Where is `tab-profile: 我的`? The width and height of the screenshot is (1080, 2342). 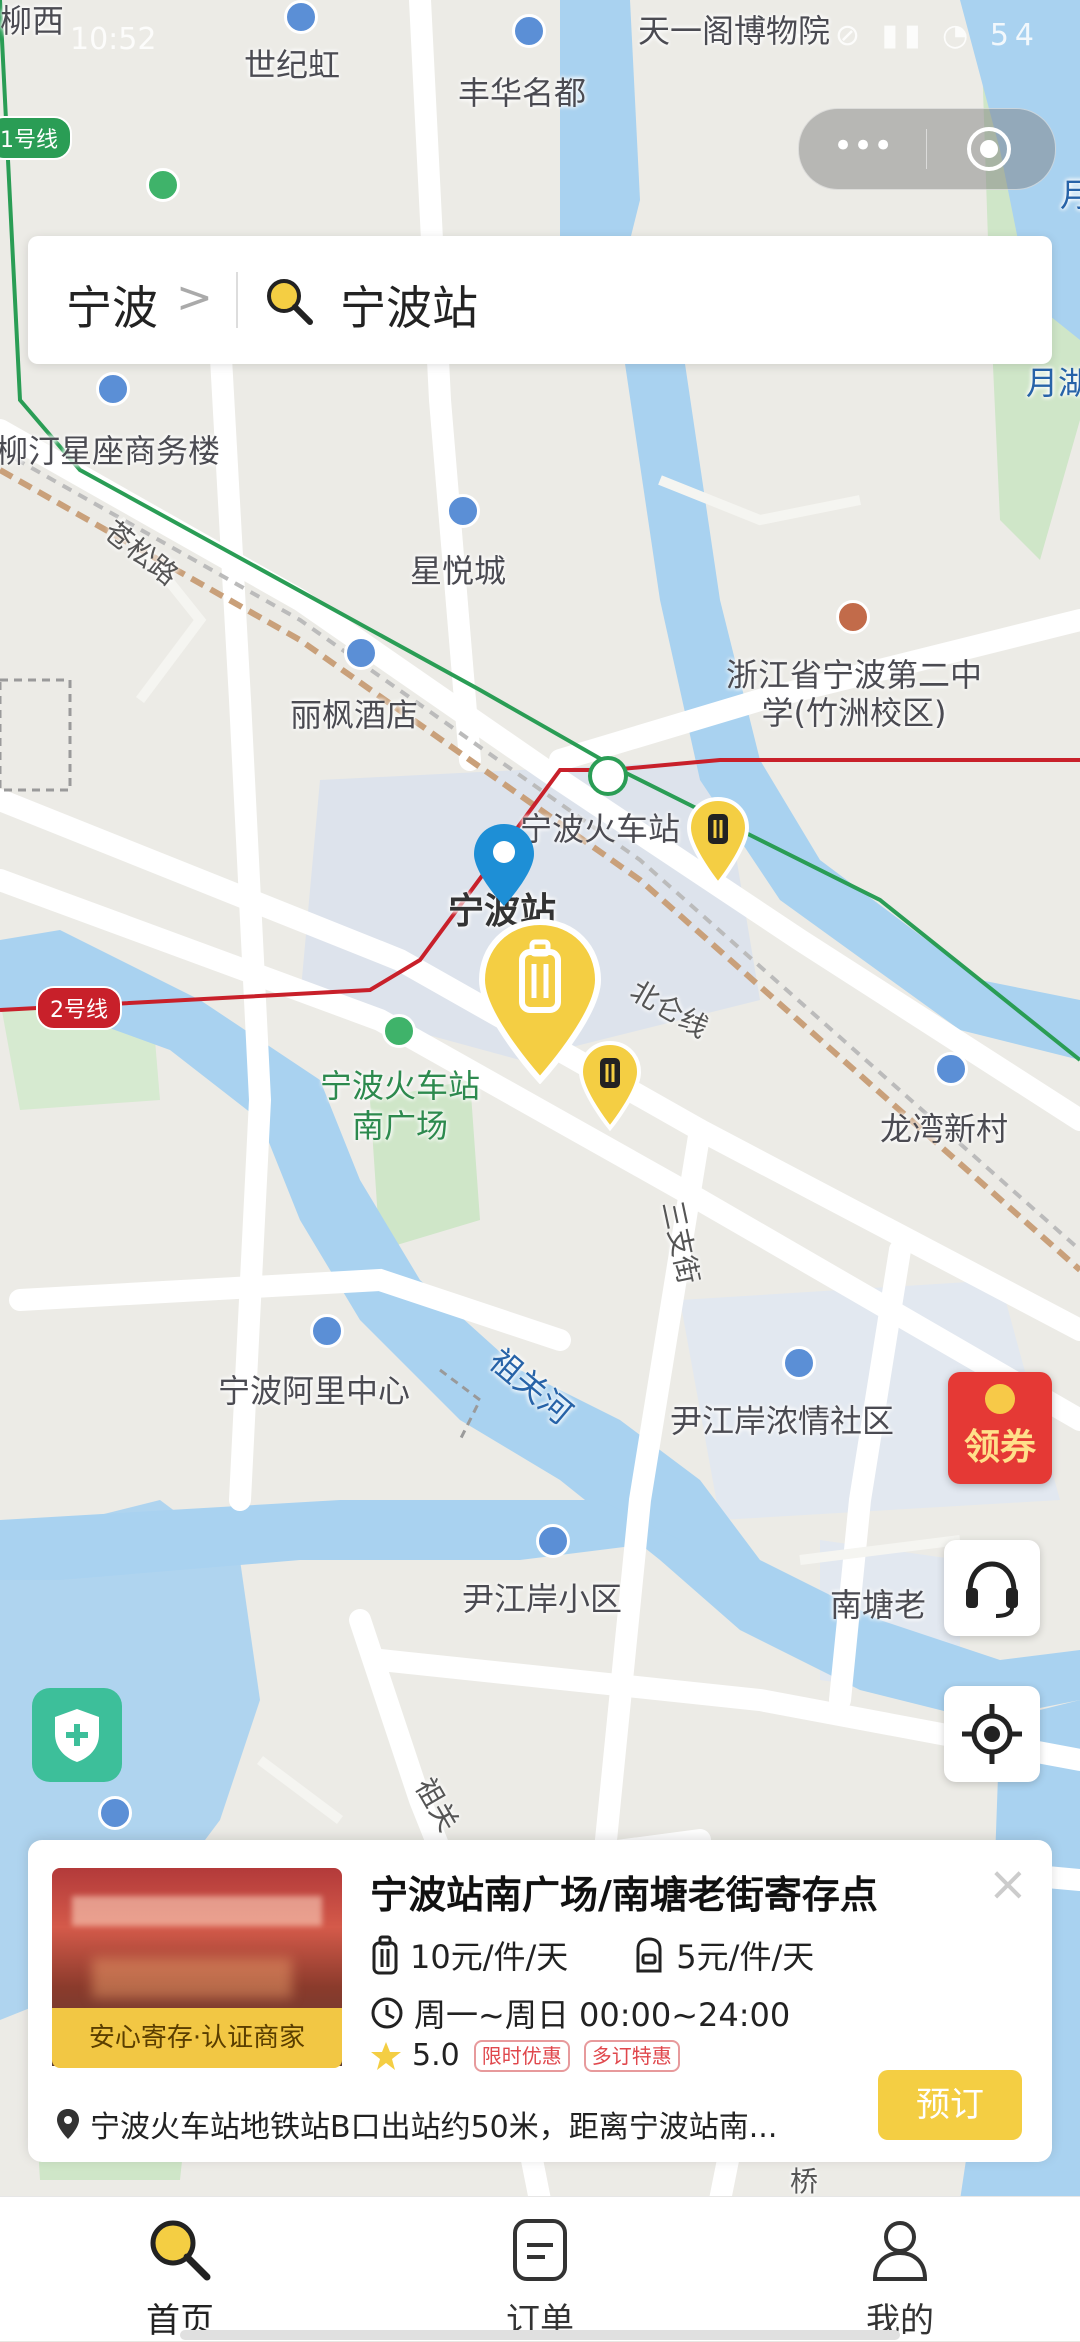
tab-profile: 我的 is located at coordinates (900, 2269).